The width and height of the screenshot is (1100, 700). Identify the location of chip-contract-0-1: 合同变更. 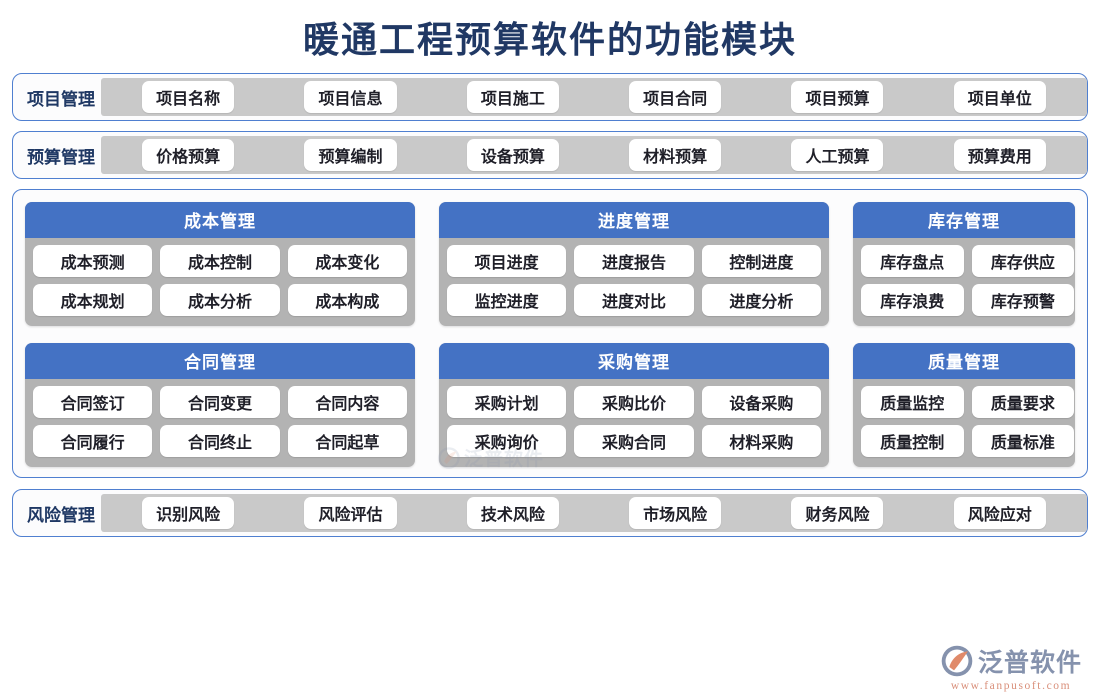
(220, 402).